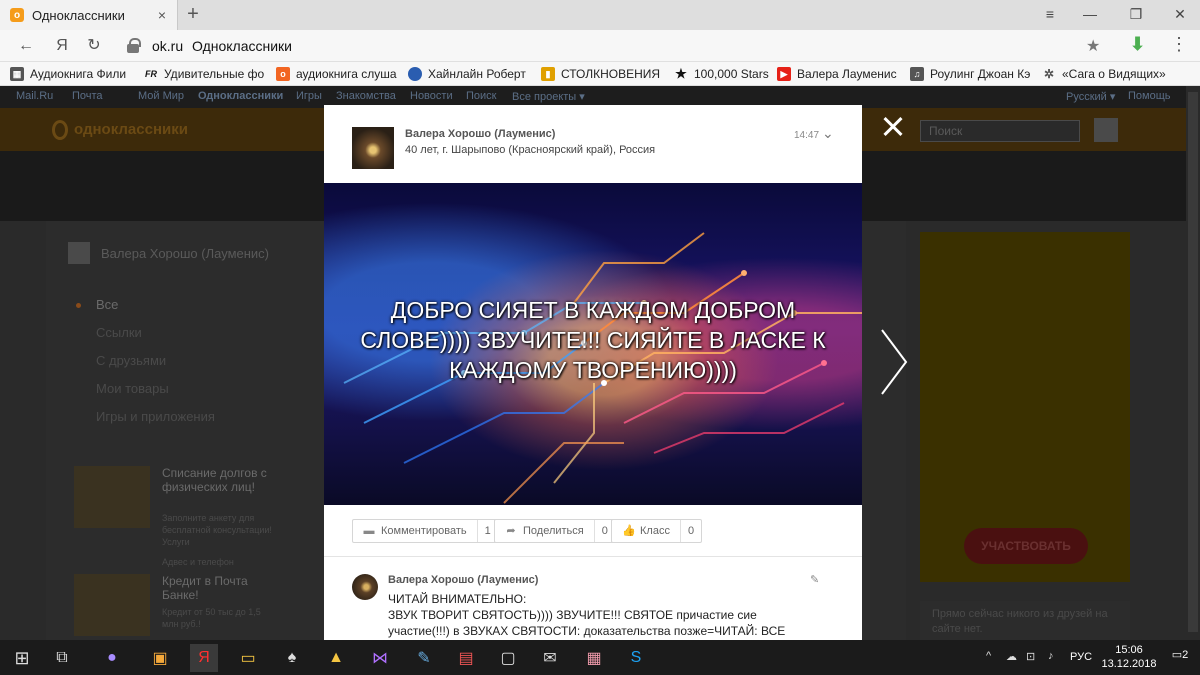  What do you see at coordinates (167, 46) in the screenshot?
I see `url-domain: ok.ru` at bounding box center [167, 46].